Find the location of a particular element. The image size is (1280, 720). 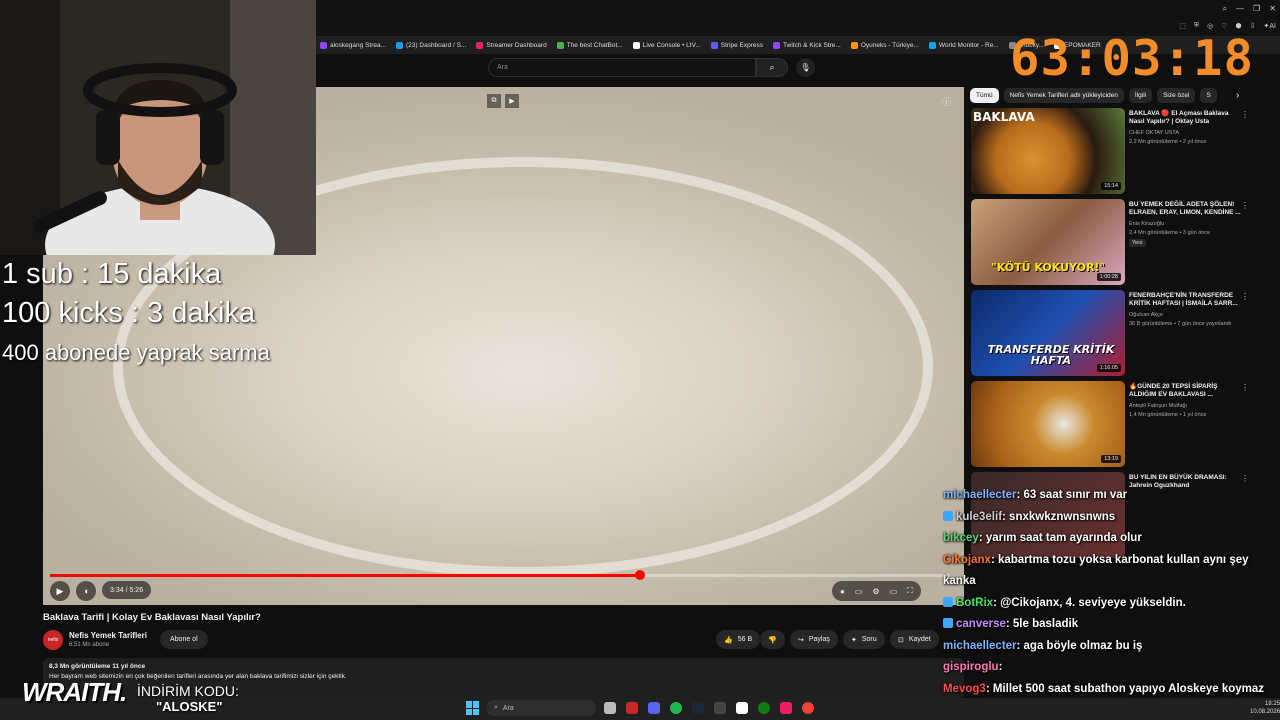

play-icon: ▶ is located at coordinates (60, 590).